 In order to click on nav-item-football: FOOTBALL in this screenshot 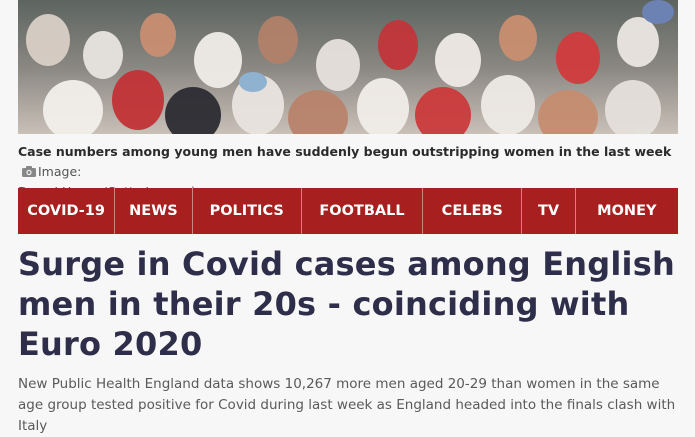, I will do `click(363, 211)`.